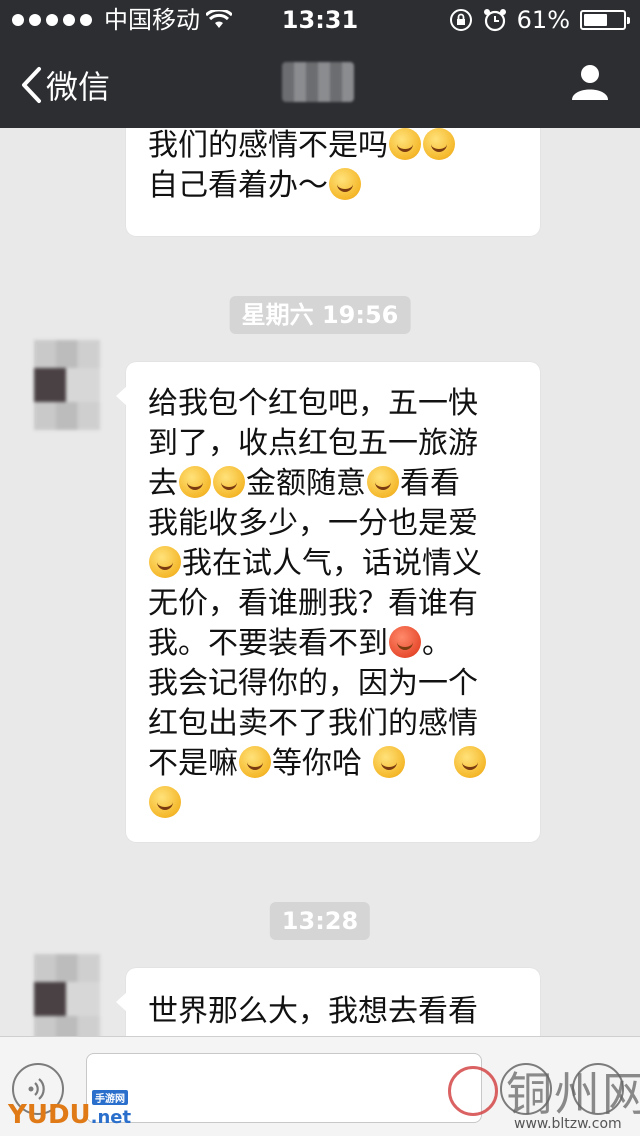 The image size is (640, 1136). What do you see at coordinates (78, 87) in the screenshot?
I see `back-label: 微信` at bounding box center [78, 87].